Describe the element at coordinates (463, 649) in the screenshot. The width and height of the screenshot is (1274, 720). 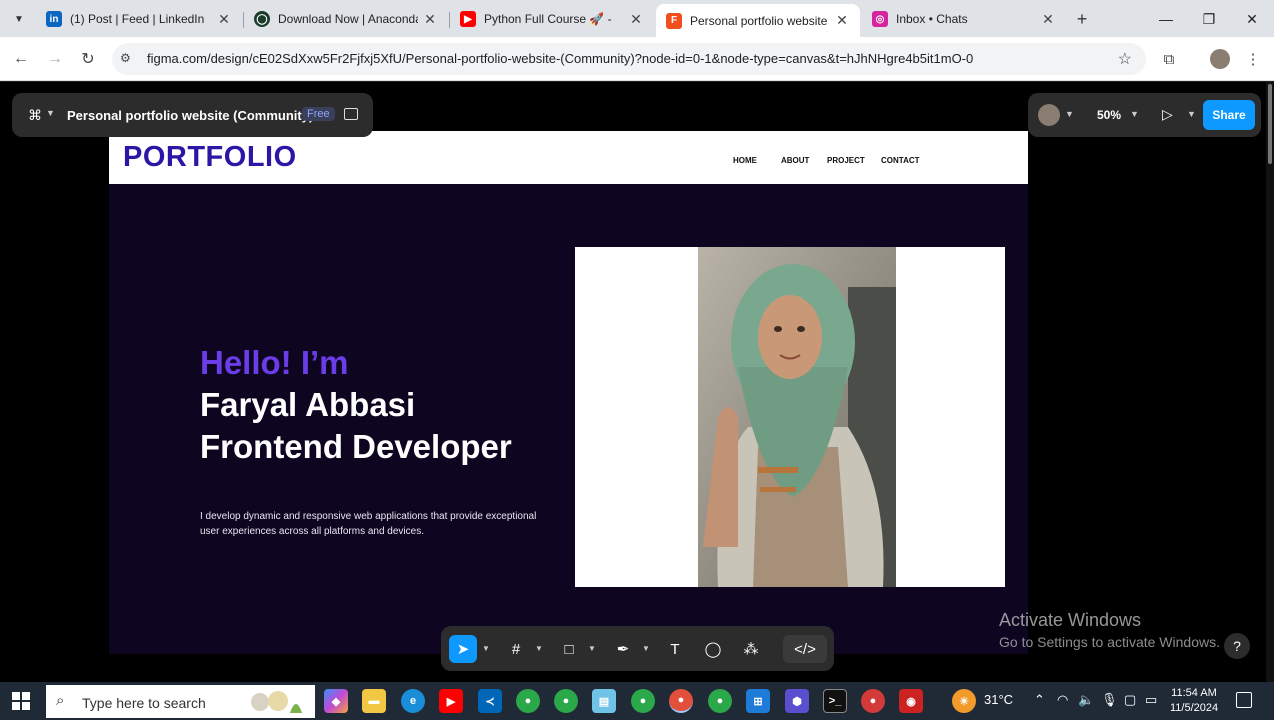
I see `move-tool-icon: ➤` at that location.